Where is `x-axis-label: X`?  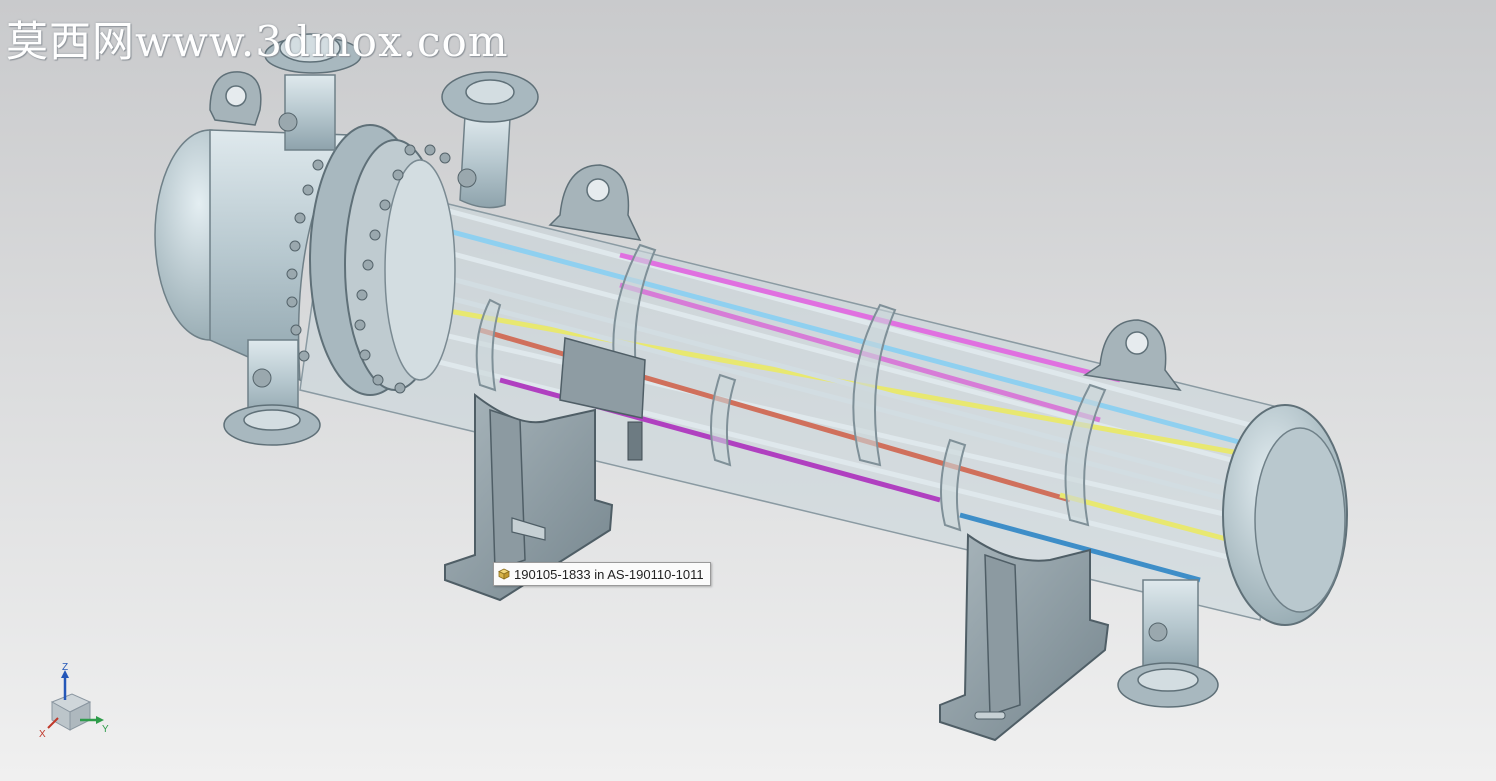
x-axis-label: X is located at coordinates (42, 734).